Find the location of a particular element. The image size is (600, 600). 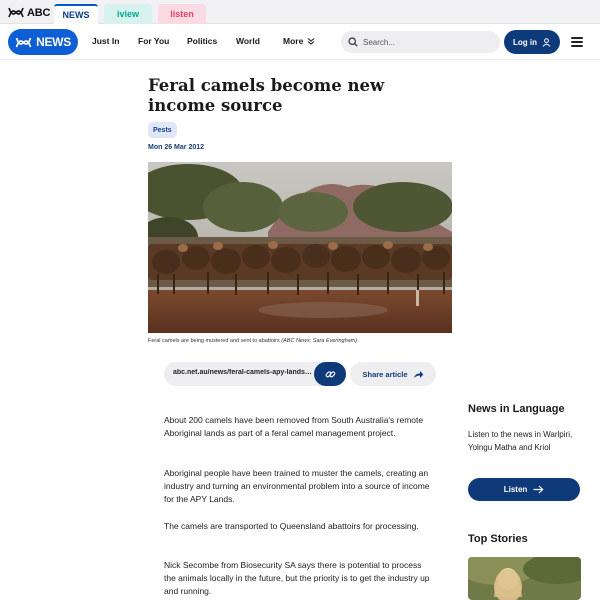

share-article-label: Share article is located at coordinates (385, 374).